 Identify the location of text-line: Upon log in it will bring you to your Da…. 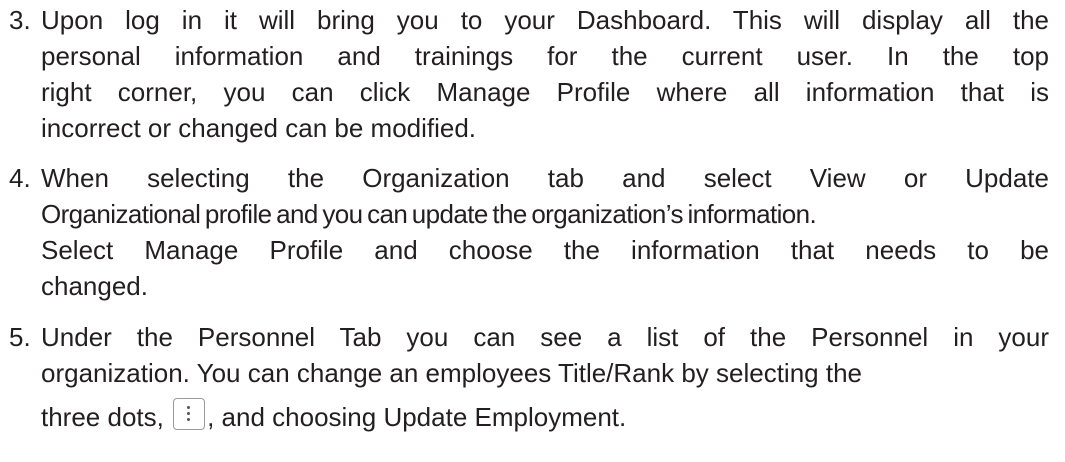
(545, 20).